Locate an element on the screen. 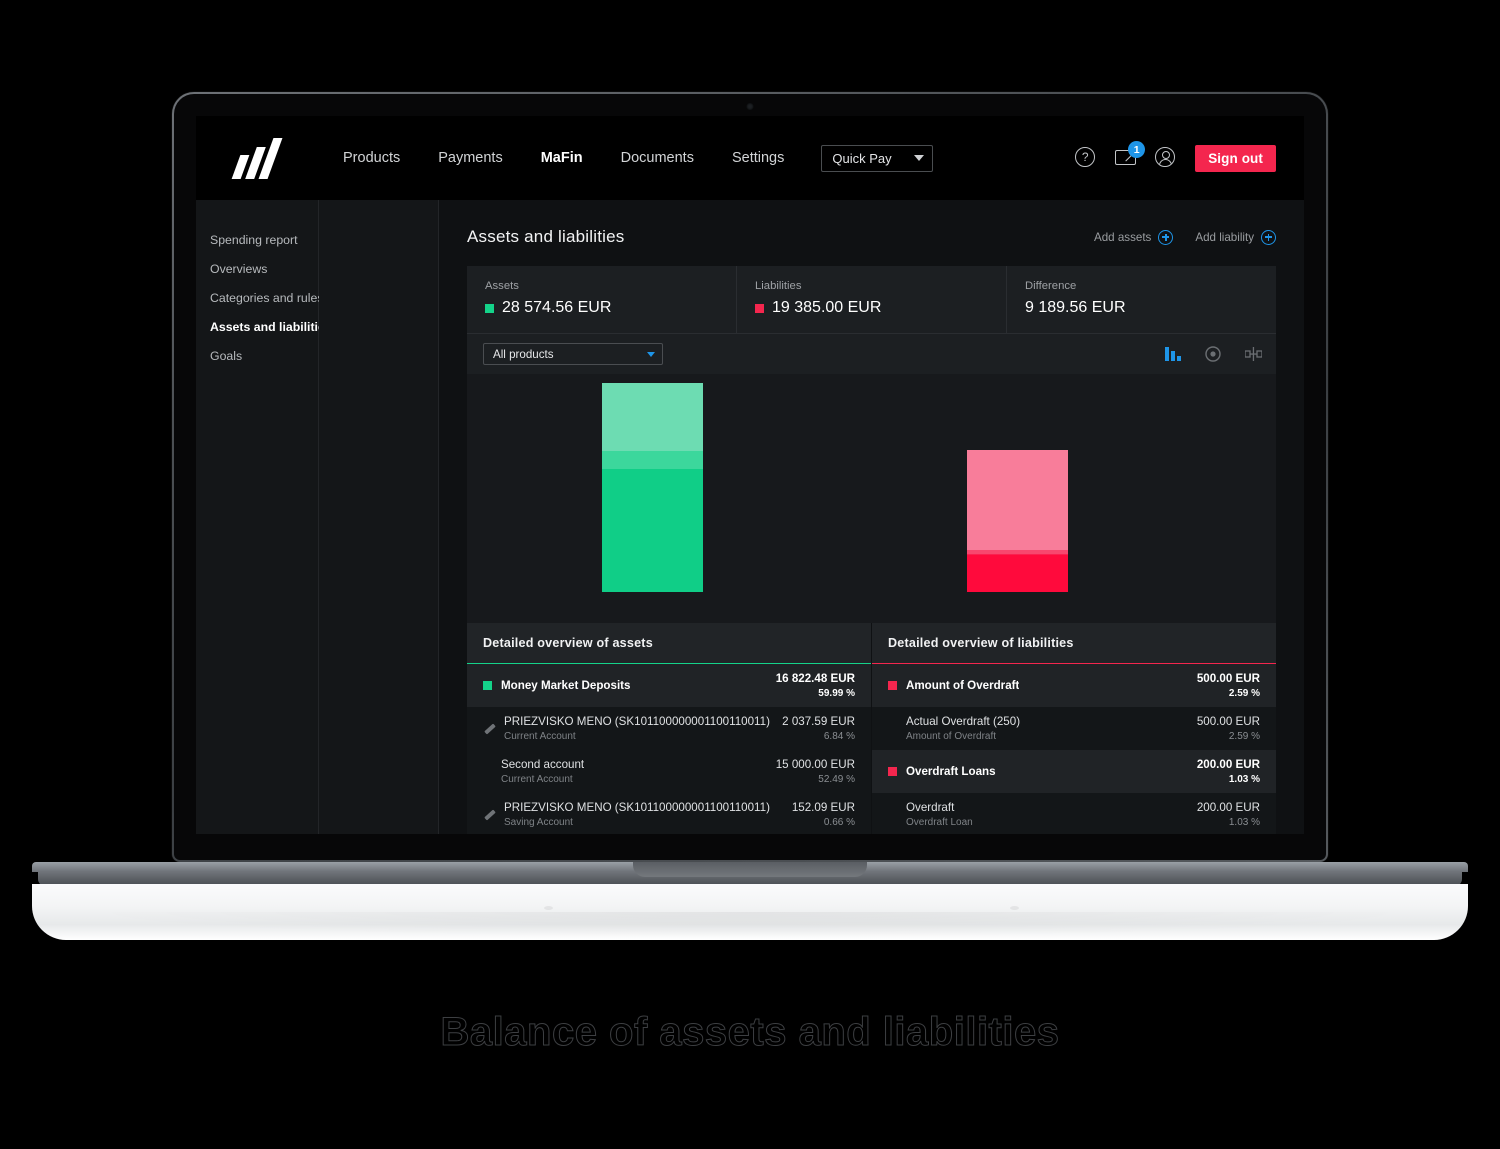 The image size is (1500, 1149). table-row-percent: 52.49 % is located at coordinates (836, 779).